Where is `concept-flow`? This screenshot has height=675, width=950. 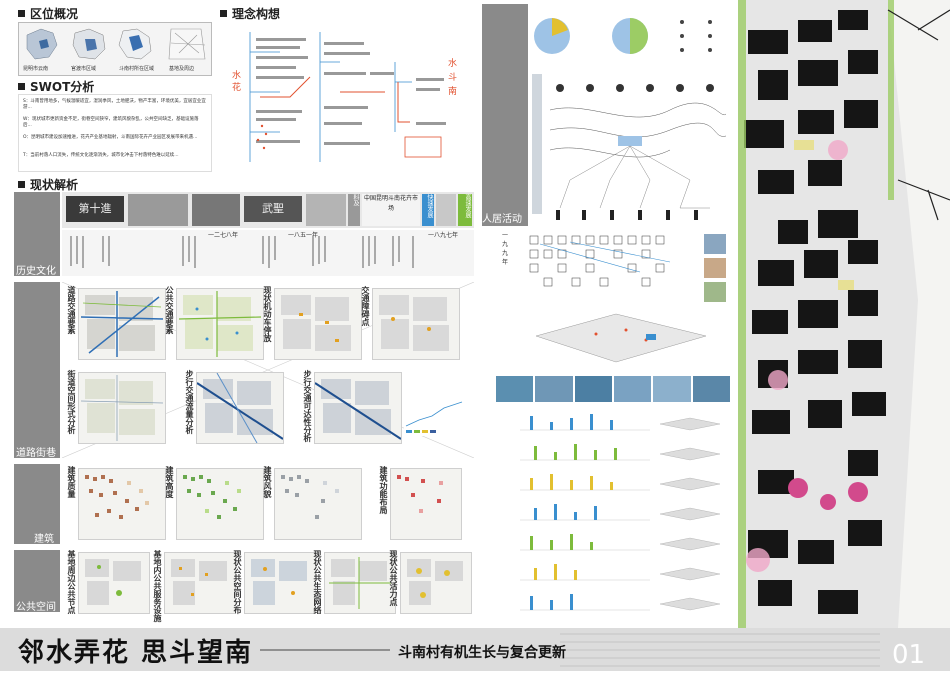 concept-flow is located at coordinates (347, 97).